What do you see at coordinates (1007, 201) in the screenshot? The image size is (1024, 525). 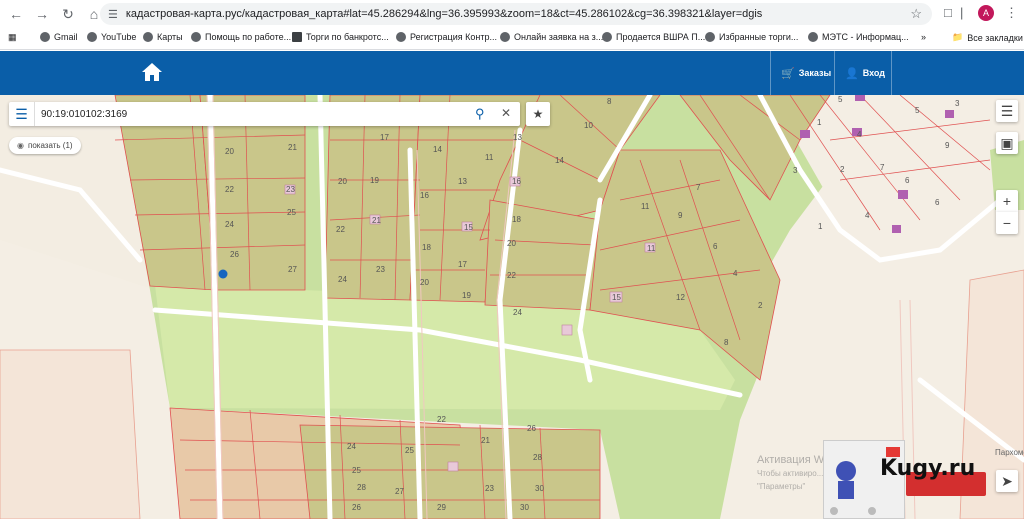 I see `zoom-in-button: +` at bounding box center [1007, 201].